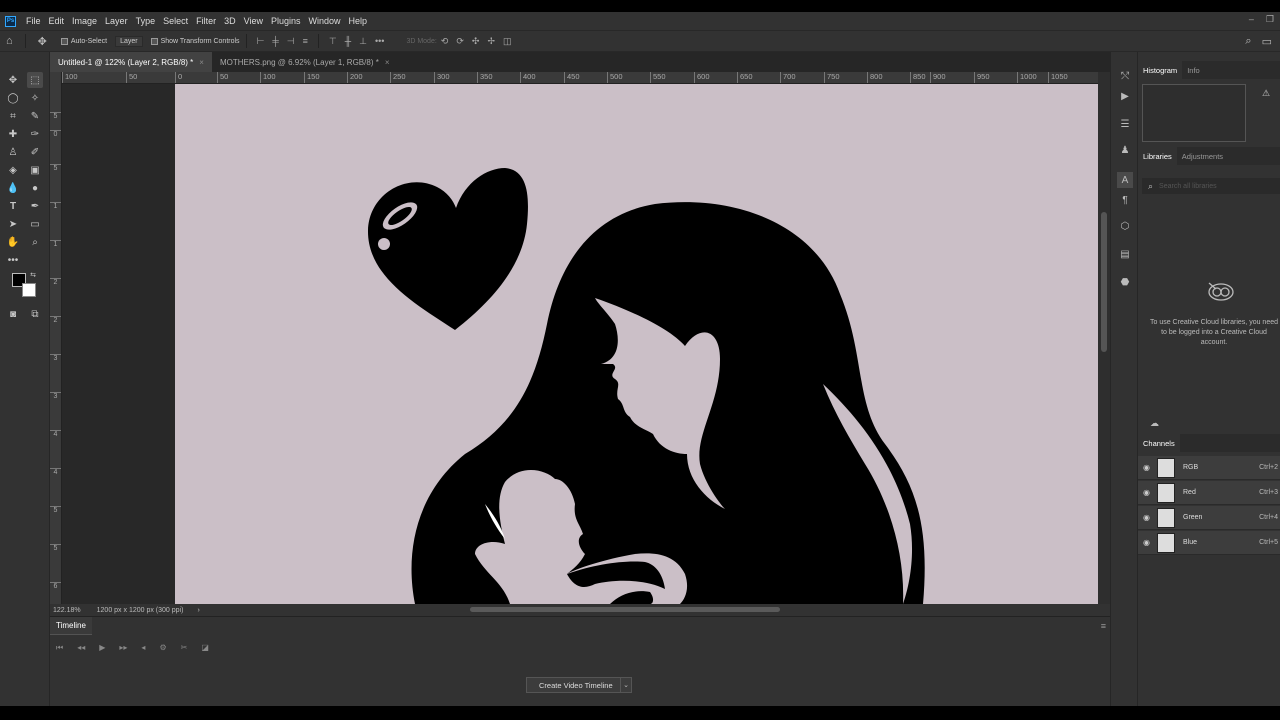 Image resolution: width=1280 pixels, height=720 pixels. What do you see at coordinates (71, 626) in the screenshot?
I see `timeline-tab: Timeline` at bounding box center [71, 626].